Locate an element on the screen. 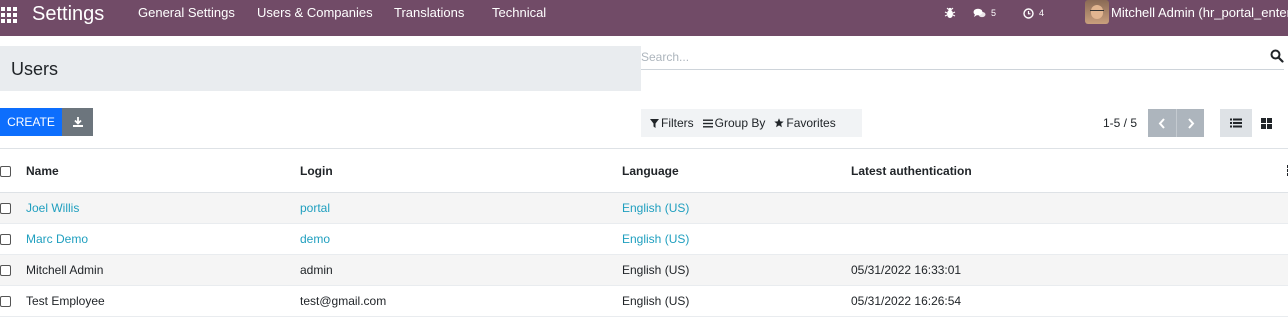 This screenshot has height=318, width=1288. cell-login: demo is located at coordinates (457, 239).